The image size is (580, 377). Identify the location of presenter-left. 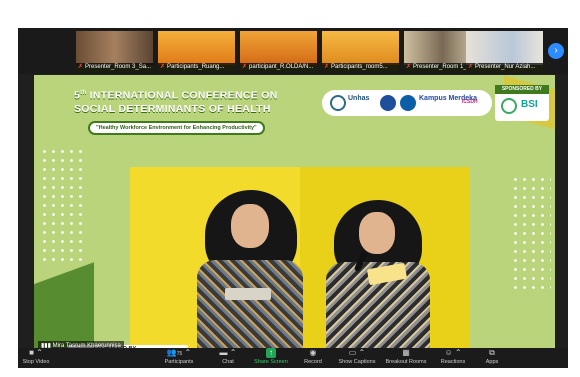
(252, 271).